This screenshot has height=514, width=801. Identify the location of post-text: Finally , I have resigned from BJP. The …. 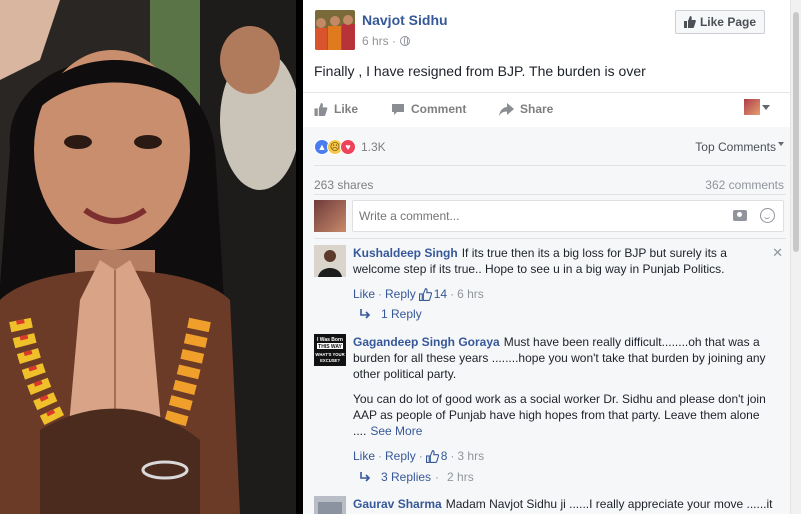
(480, 71).